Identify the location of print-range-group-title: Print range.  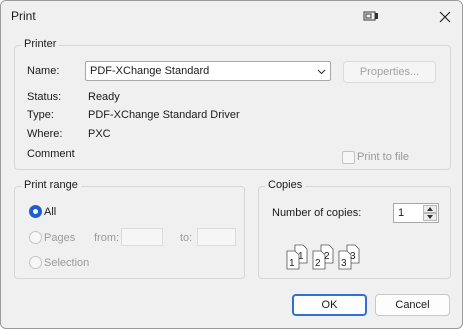
(51, 185).